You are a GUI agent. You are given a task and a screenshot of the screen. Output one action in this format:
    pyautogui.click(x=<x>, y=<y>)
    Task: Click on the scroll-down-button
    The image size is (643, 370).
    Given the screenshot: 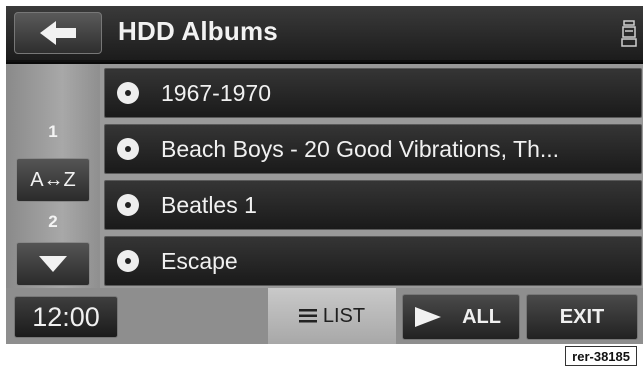 What is the action you would take?
    pyautogui.click(x=53, y=264)
    